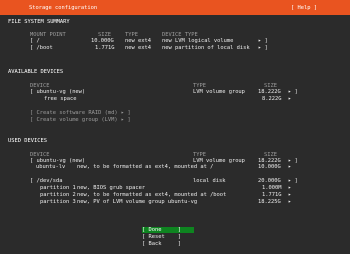  I want to click on fs-mount: [ /boot, so click(41, 48).